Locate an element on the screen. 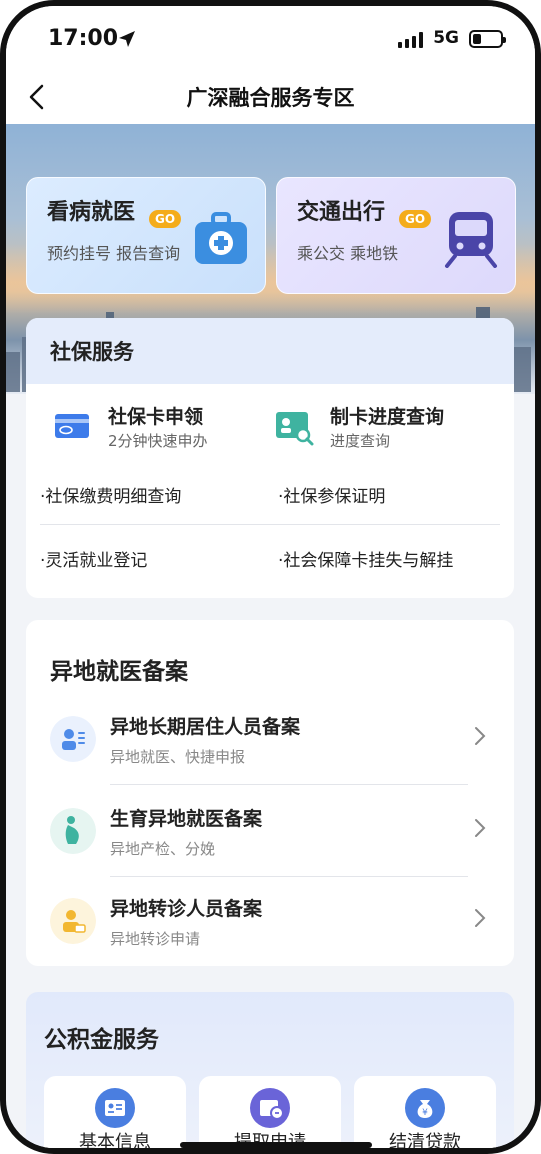 The width and height of the screenshot is (541, 1154). feature-title: 社保卡申领 is located at coordinates (156, 417).